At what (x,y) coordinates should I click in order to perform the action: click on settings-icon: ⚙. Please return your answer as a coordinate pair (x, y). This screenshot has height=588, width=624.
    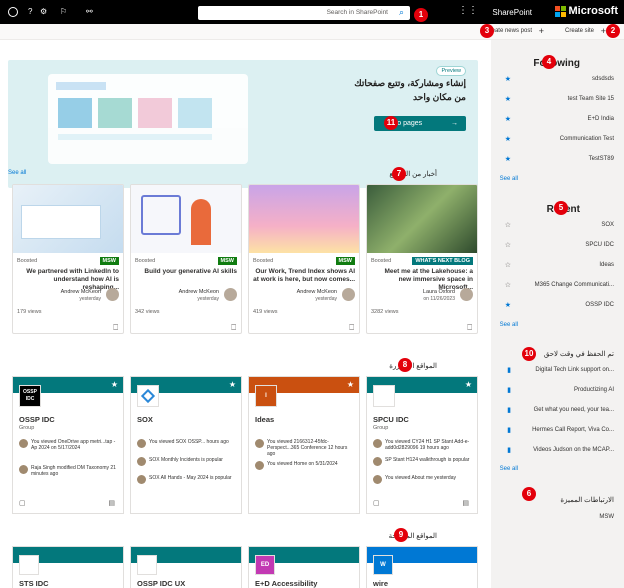
    Looking at the image, I should click on (43, 11).